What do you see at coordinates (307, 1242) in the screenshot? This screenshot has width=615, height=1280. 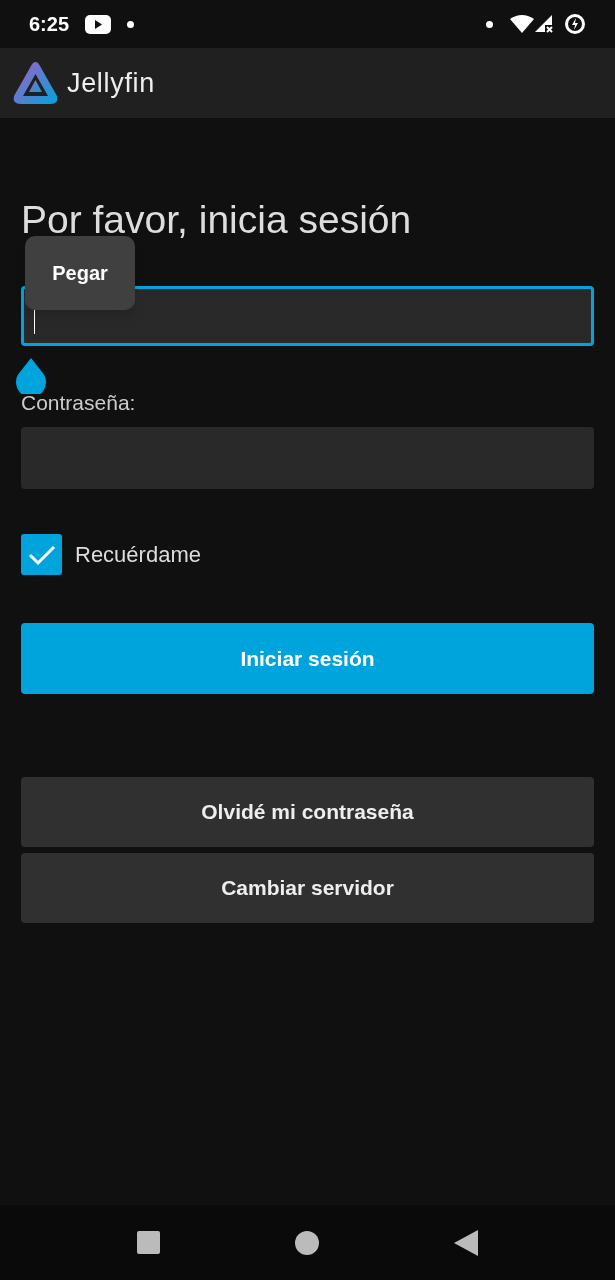 I see `home-button` at bounding box center [307, 1242].